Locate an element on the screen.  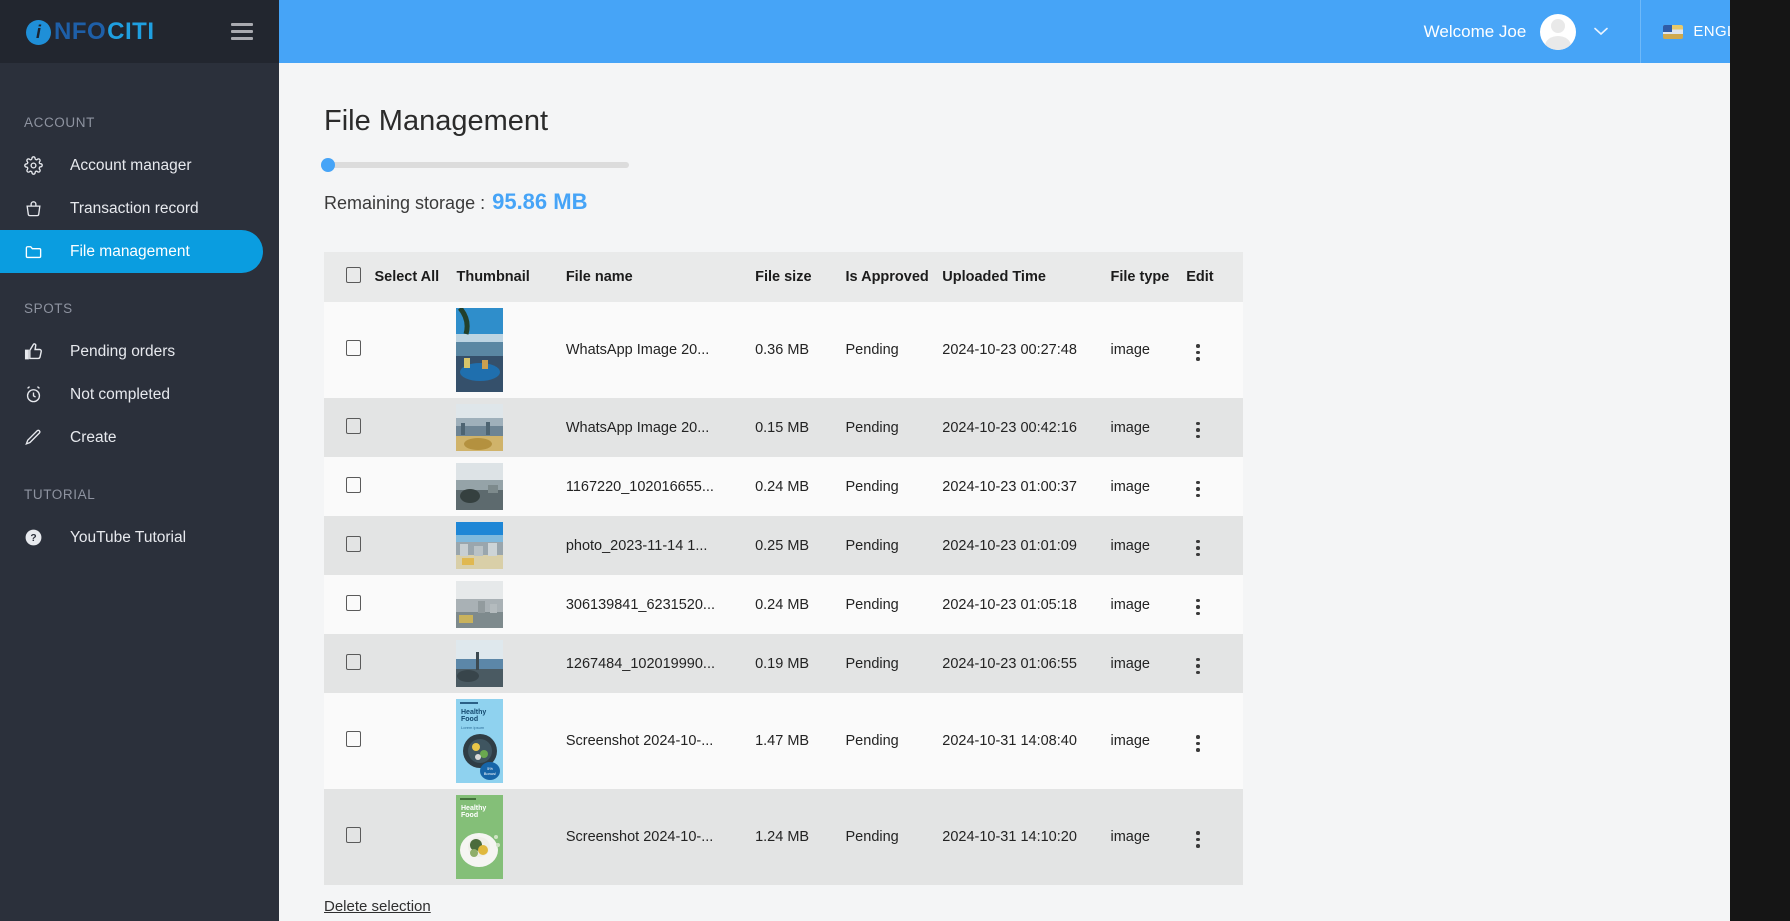
logo-text-citi: CITI is located at coordinates (131, 31).